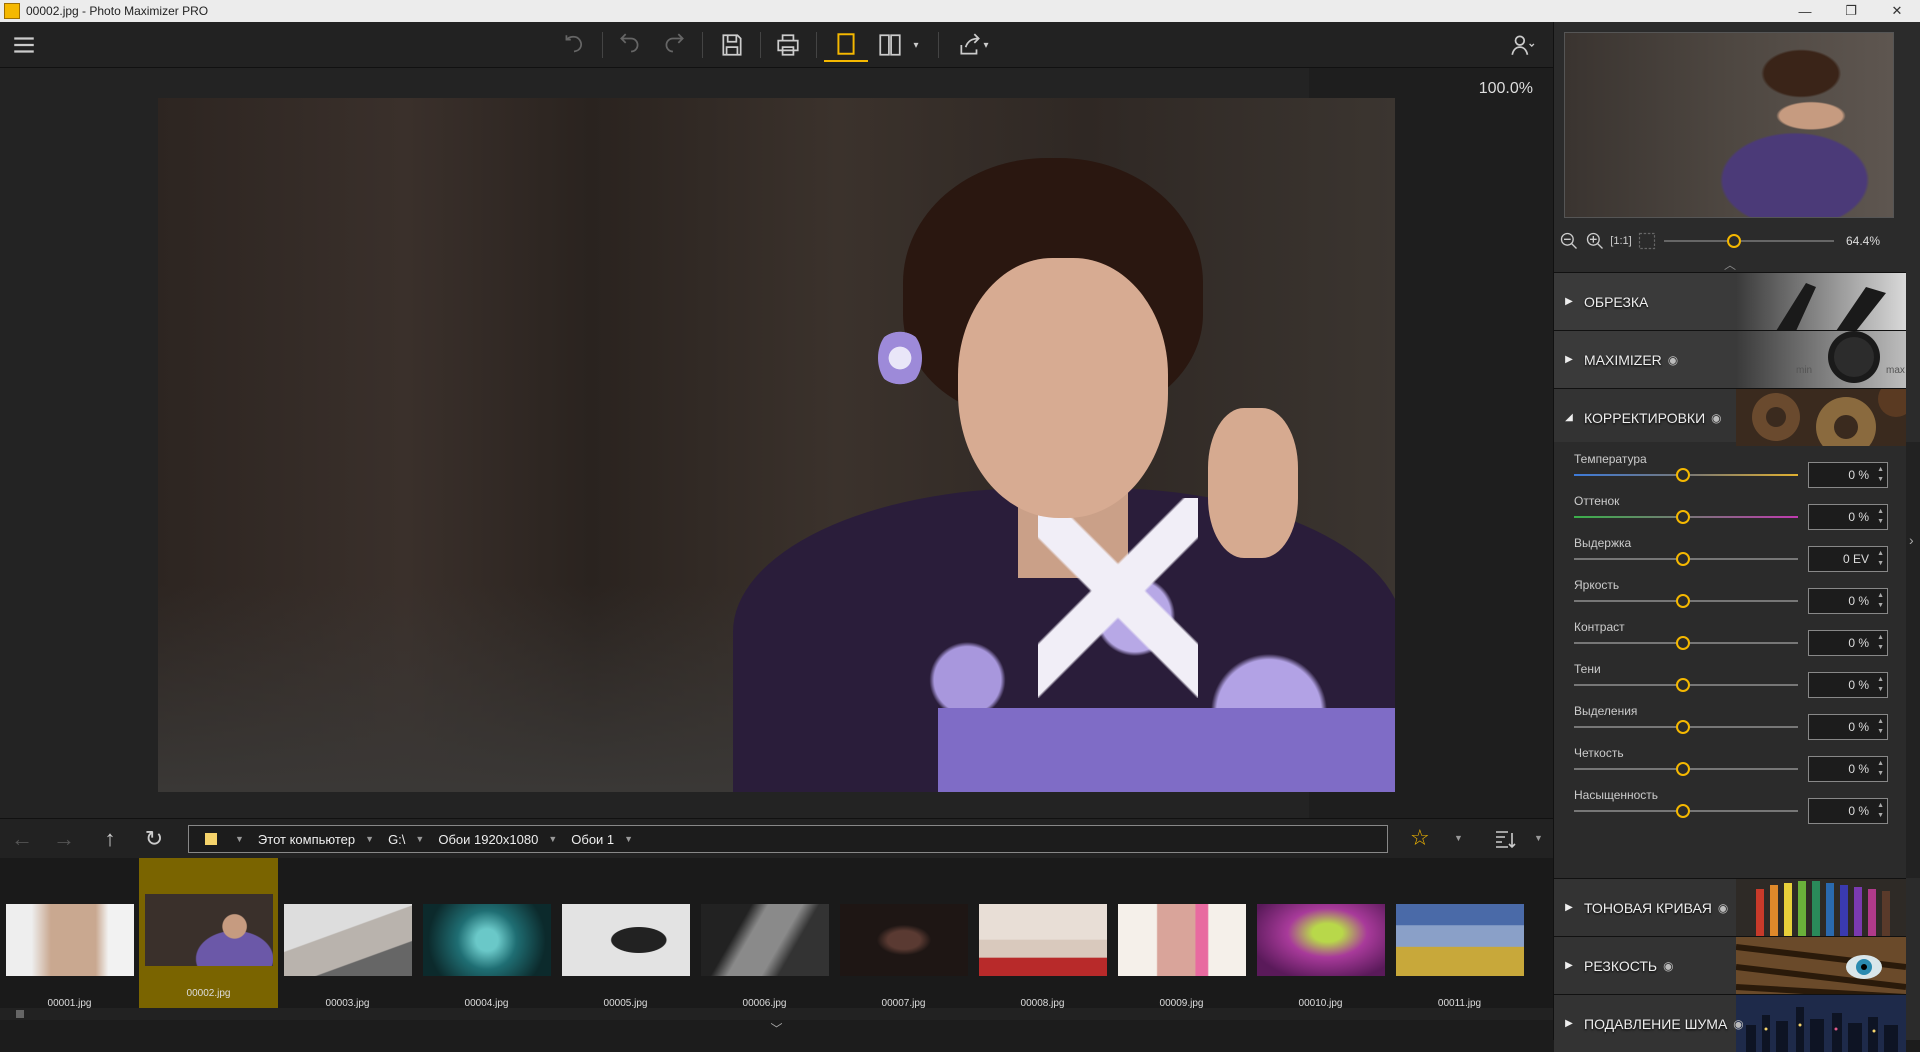 Image resolution: width=1920 pixels, height=1052 pixels. Describe the element at coordinates (1897, 11) in the screenshot. I see `close-button: ✕` at that location.